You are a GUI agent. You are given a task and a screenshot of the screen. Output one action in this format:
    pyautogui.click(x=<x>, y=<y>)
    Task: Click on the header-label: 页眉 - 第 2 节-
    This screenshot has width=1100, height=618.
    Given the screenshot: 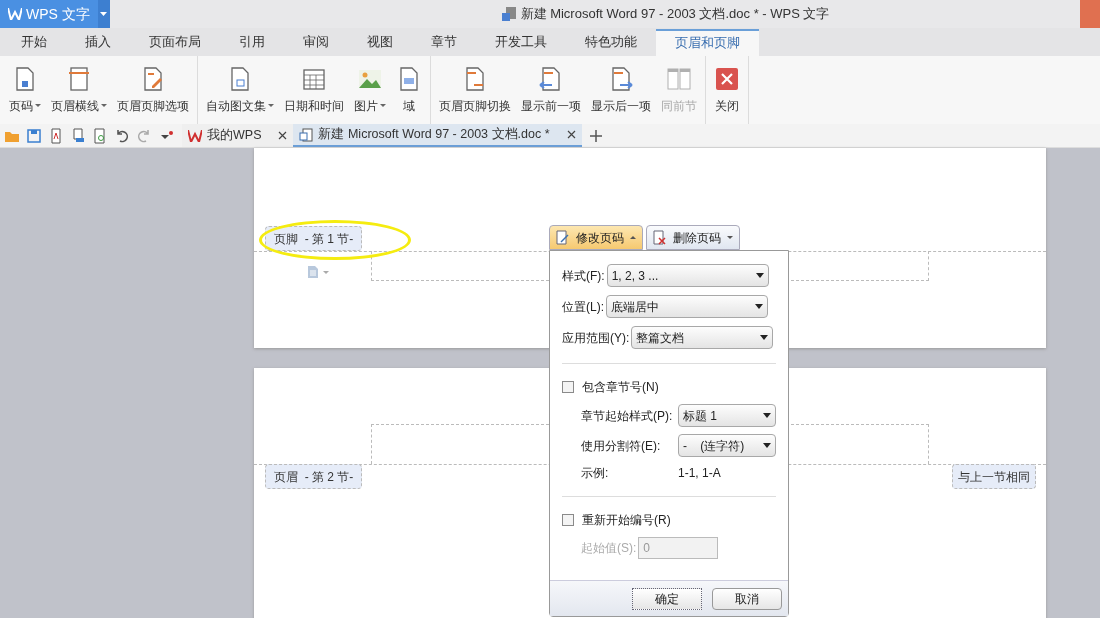 What is the action you would take?
    pyautogui.click(x=314, y=476)
    